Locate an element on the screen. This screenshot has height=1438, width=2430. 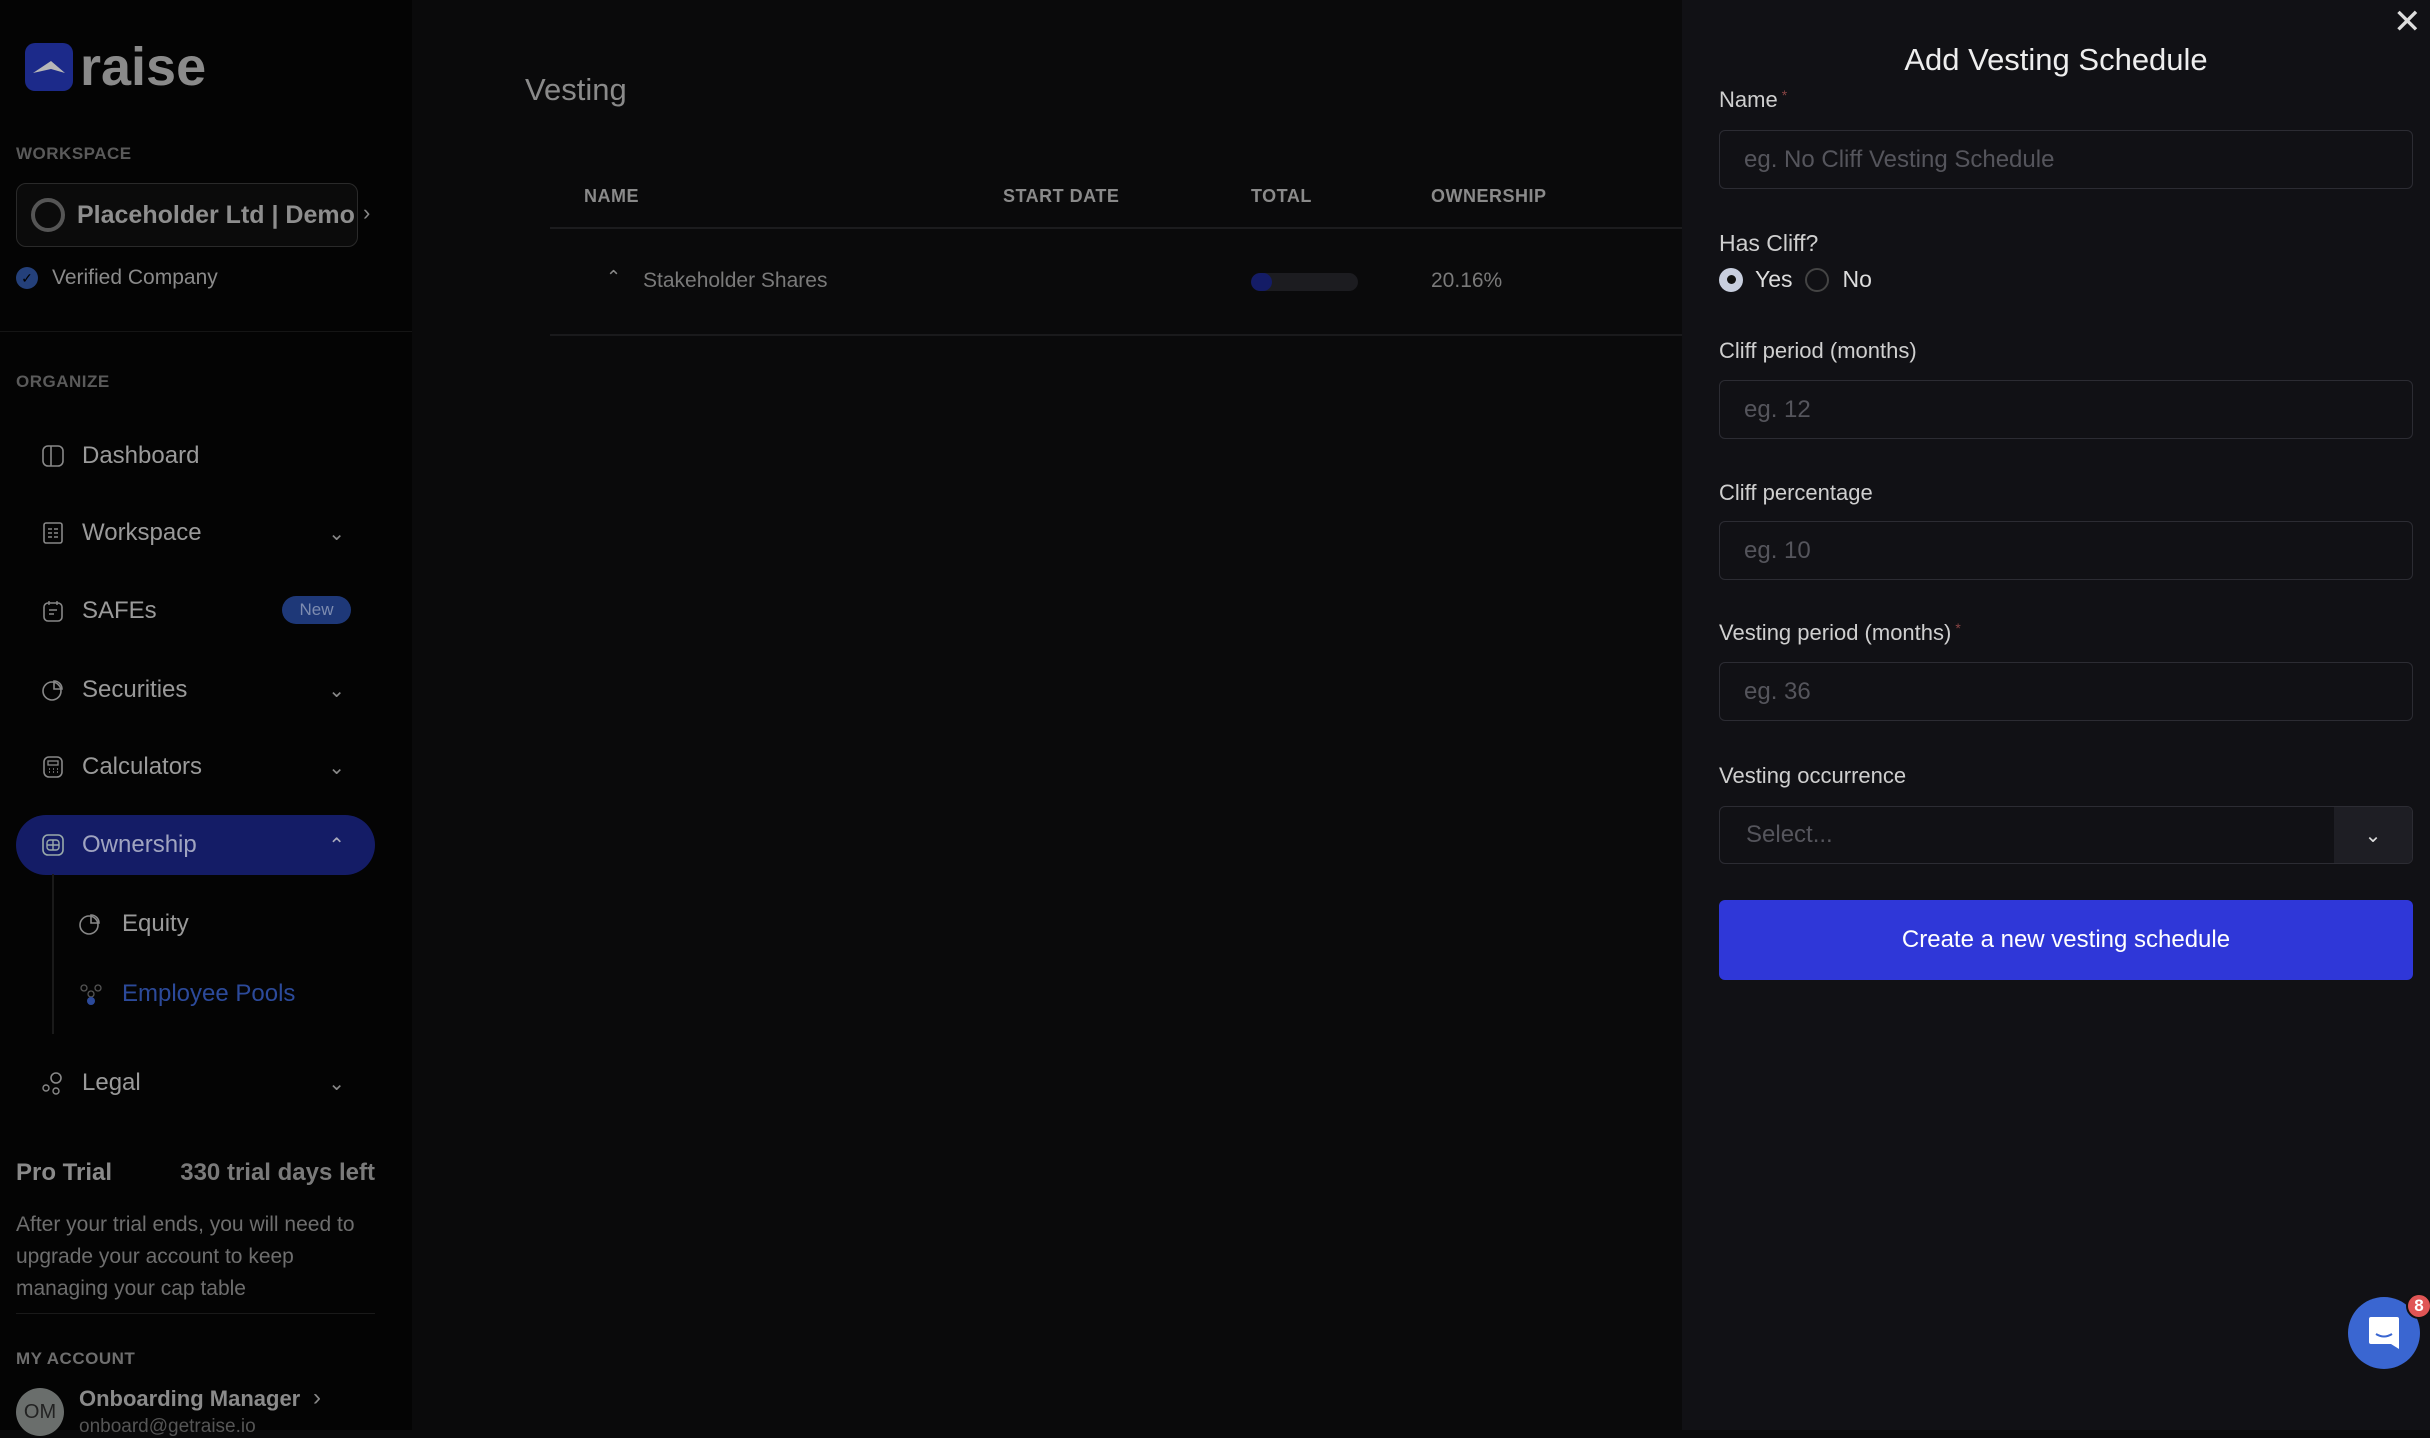
radio-no-label: No is located at coordinates (1857, 279).